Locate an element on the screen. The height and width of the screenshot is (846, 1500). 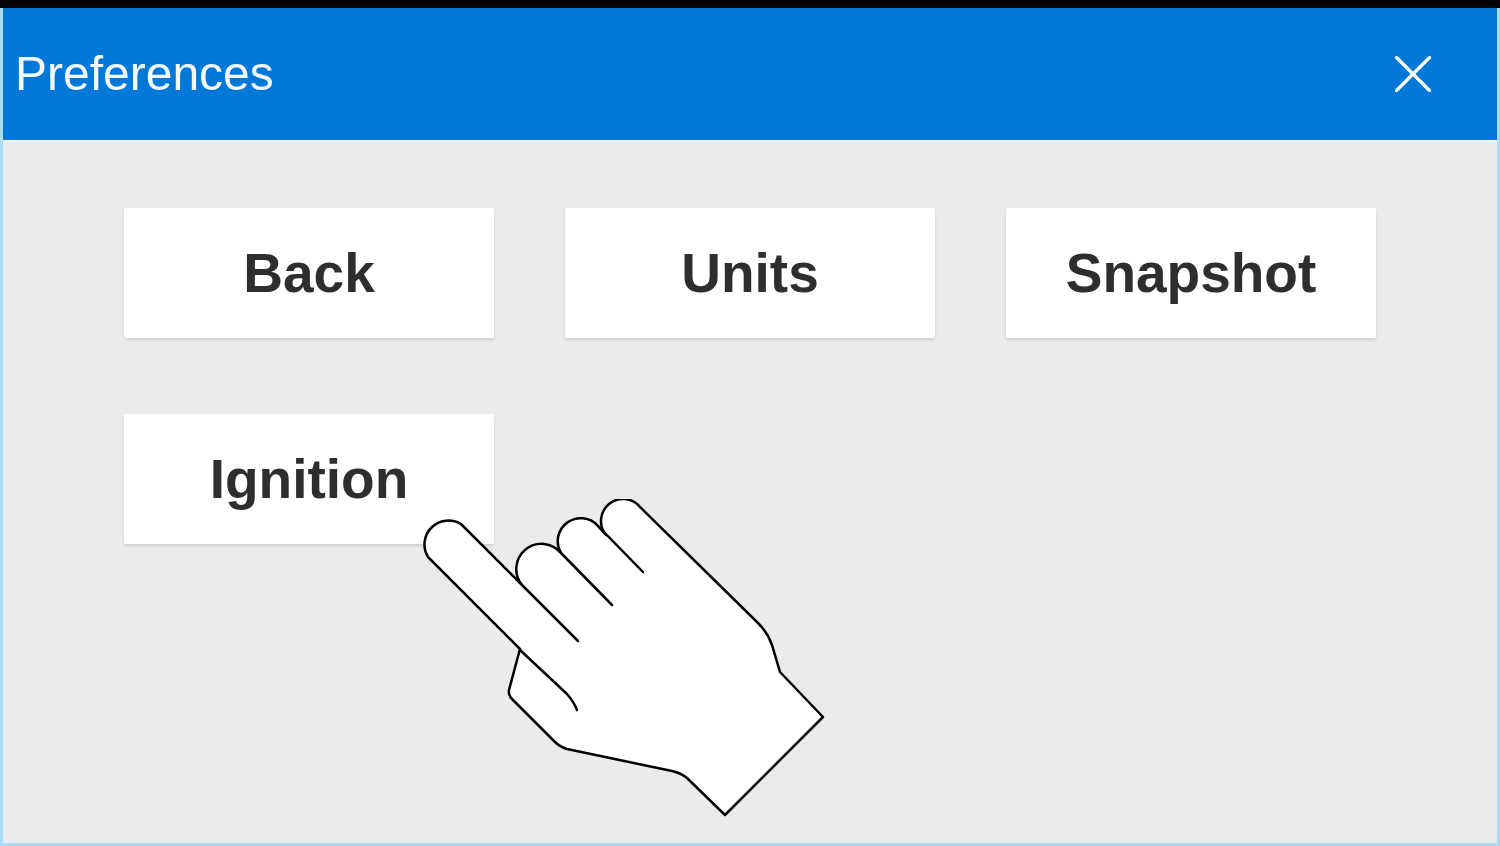
preference-button: Snapshot is located at coordinates (1191, 273).